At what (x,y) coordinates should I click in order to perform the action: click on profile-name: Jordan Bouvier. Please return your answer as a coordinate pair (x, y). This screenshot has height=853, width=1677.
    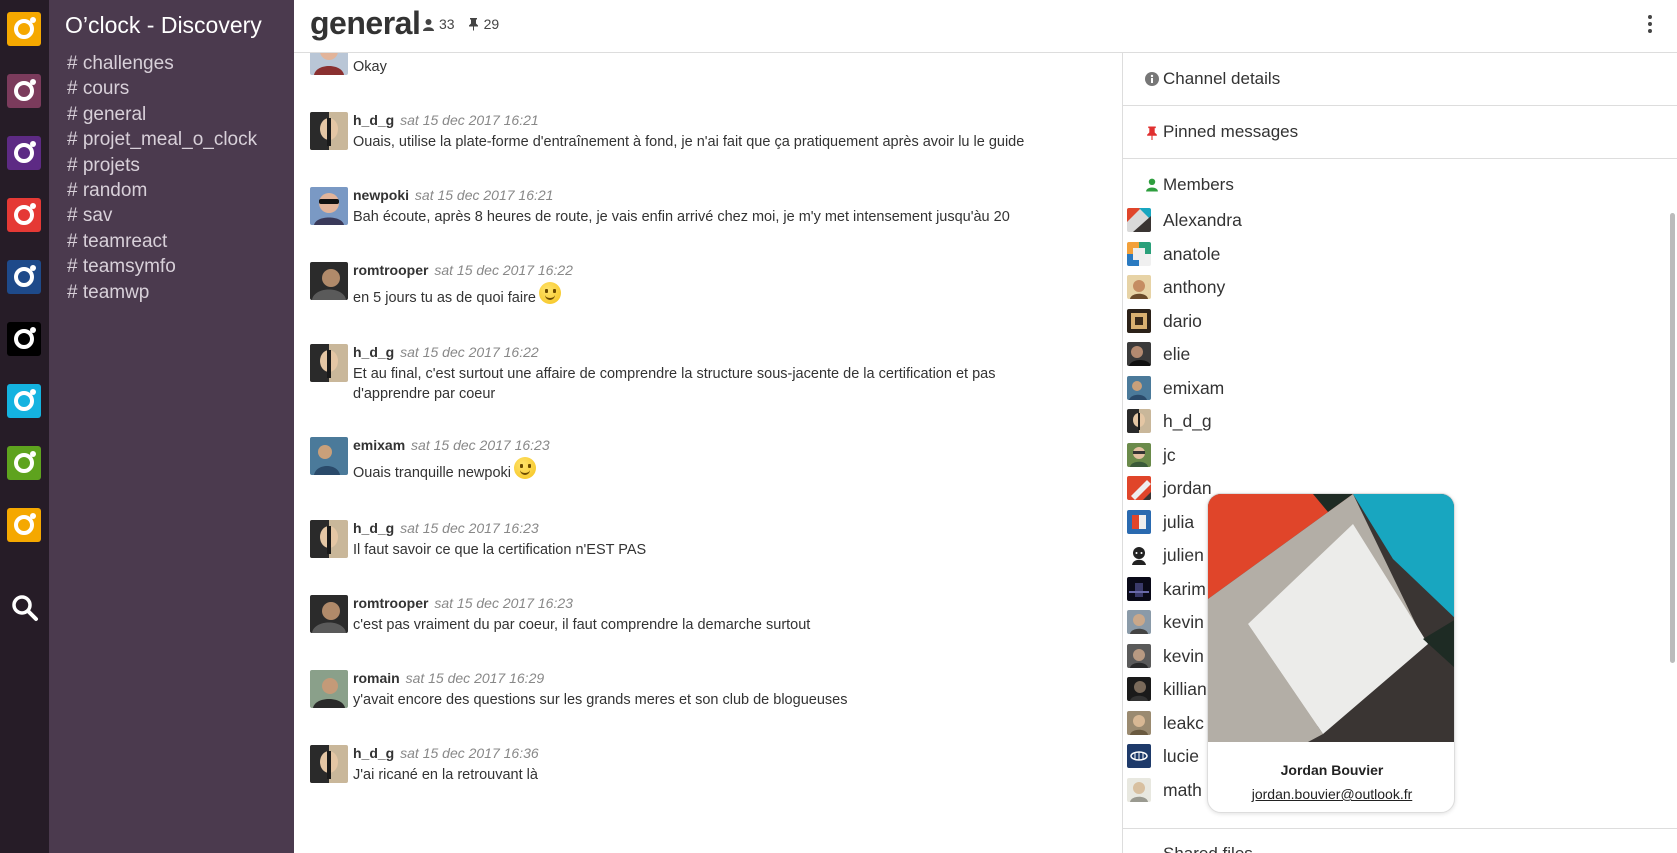
    Looking at the image, I should click on (1332, 770).